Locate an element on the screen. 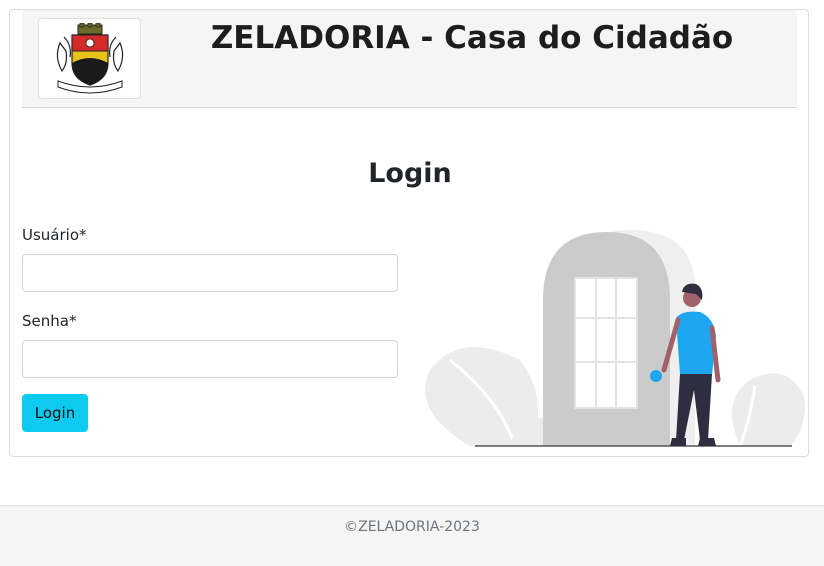  login-button: Login is located at coordinates (55, 413).